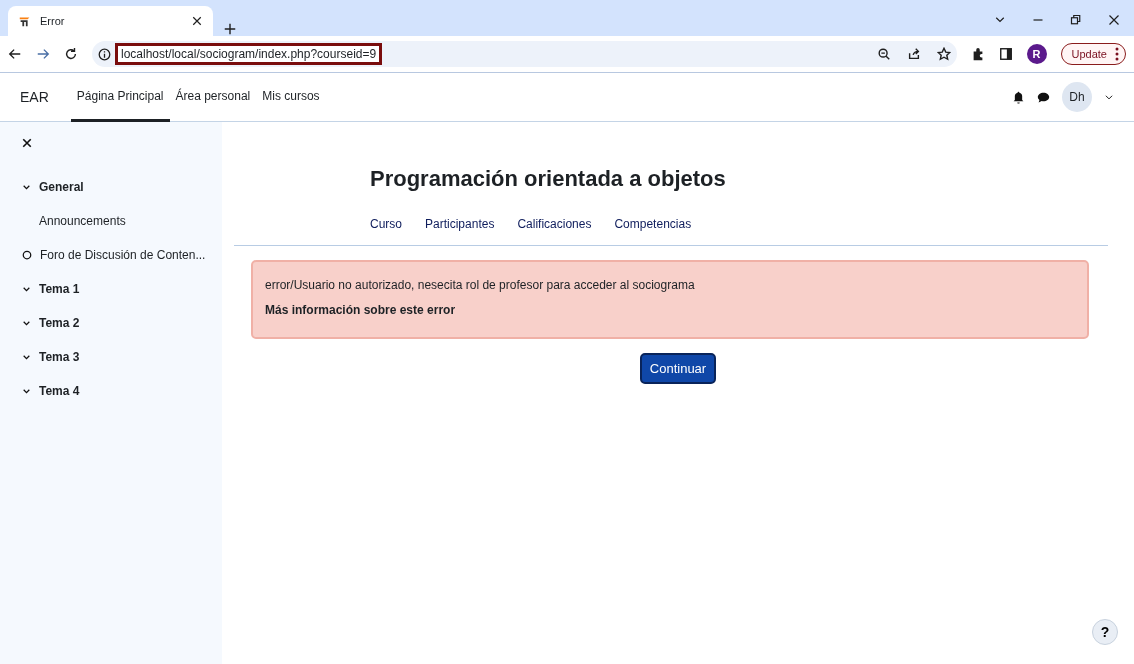 The image size is (1134, 664). What do you see at coordinates (59, 289) in the screenshot?
I see `section-link: Tema 1` at bounding box center [59, 289].